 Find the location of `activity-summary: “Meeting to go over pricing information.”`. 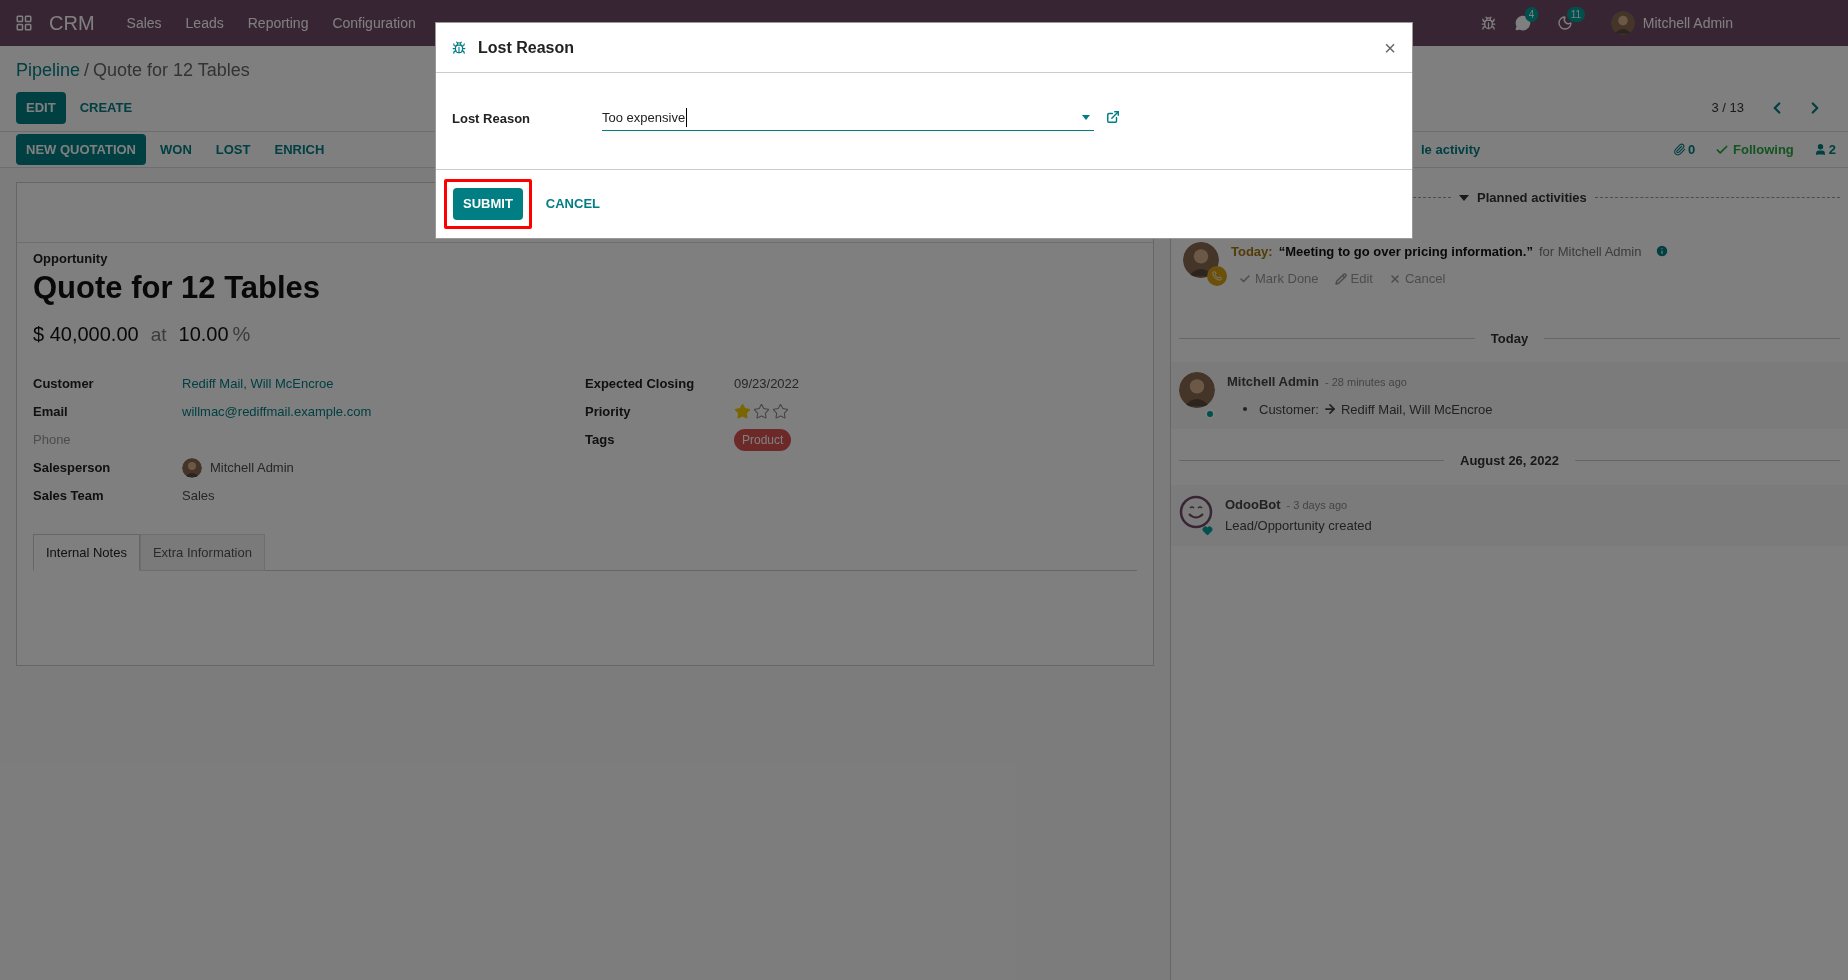

activity-summary: “Meeting to go over pricing information.” is located at coordinates (1405, 251).